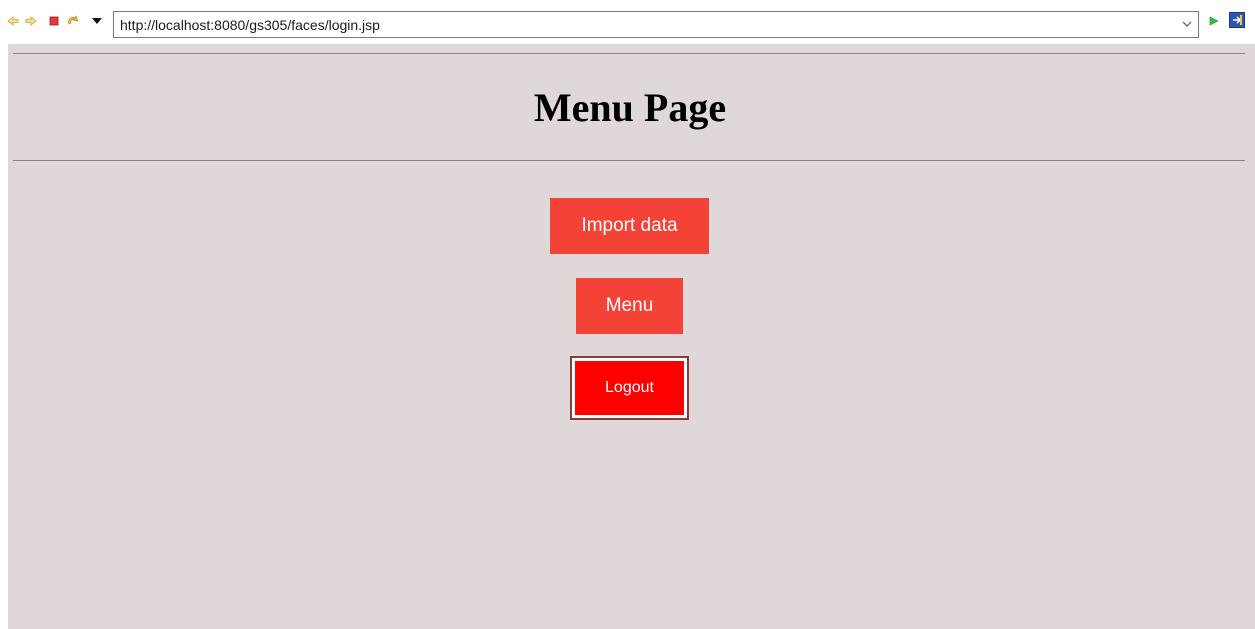 This screenshot has height=629, width=1255. I want to click on browser-toolbar, so click(627, 22).